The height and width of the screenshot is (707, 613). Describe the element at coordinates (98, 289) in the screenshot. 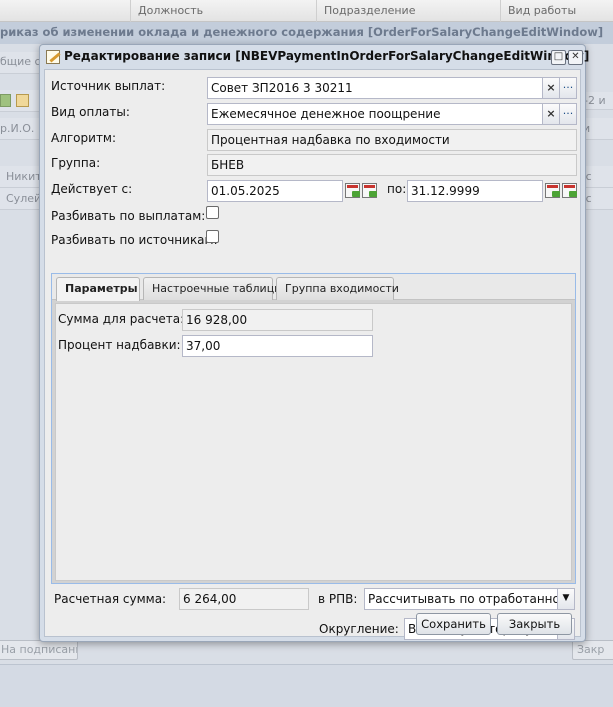

I see `tab-parameters: Параметры` at that location.